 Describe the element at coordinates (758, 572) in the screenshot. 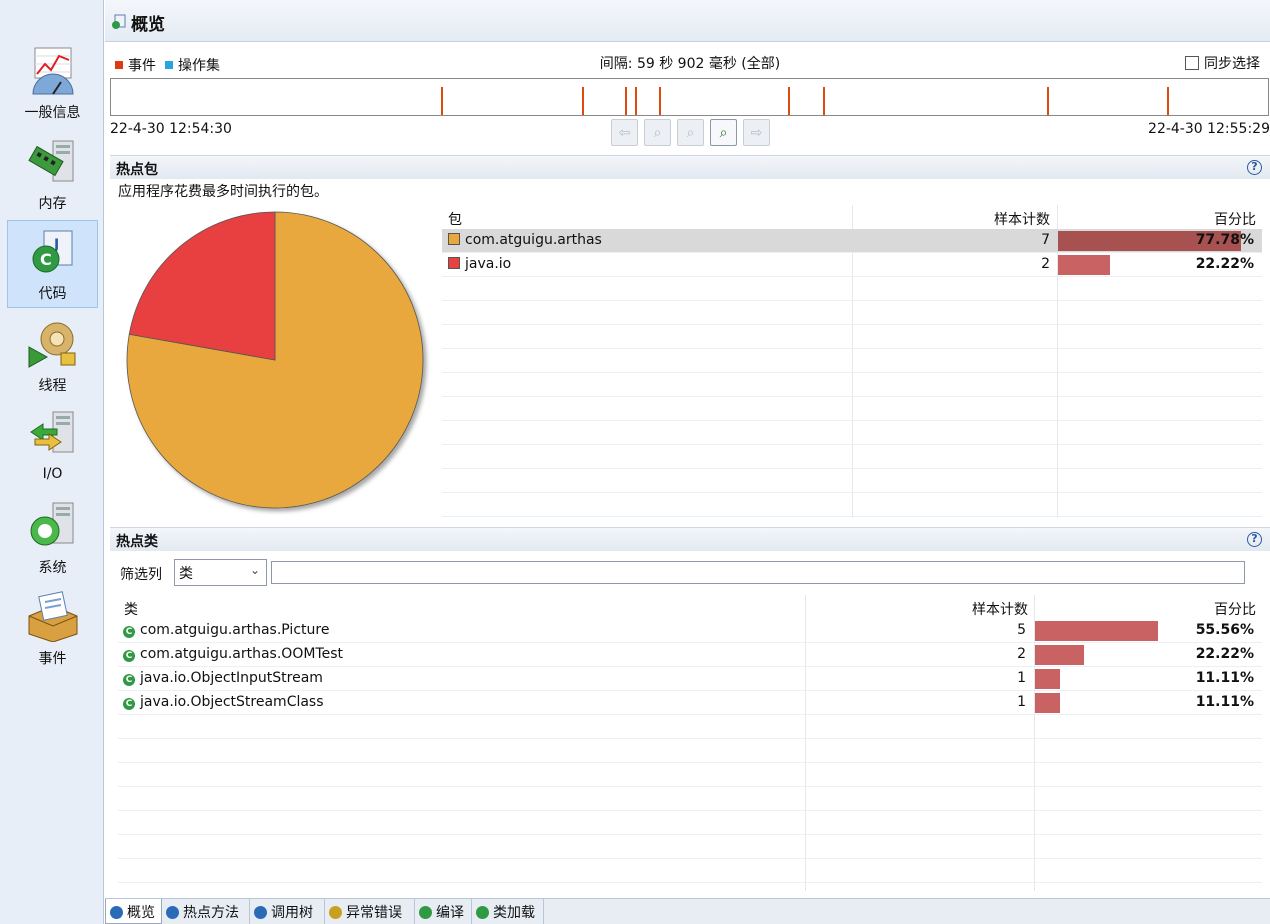

I see `filter-text-input` at that location.